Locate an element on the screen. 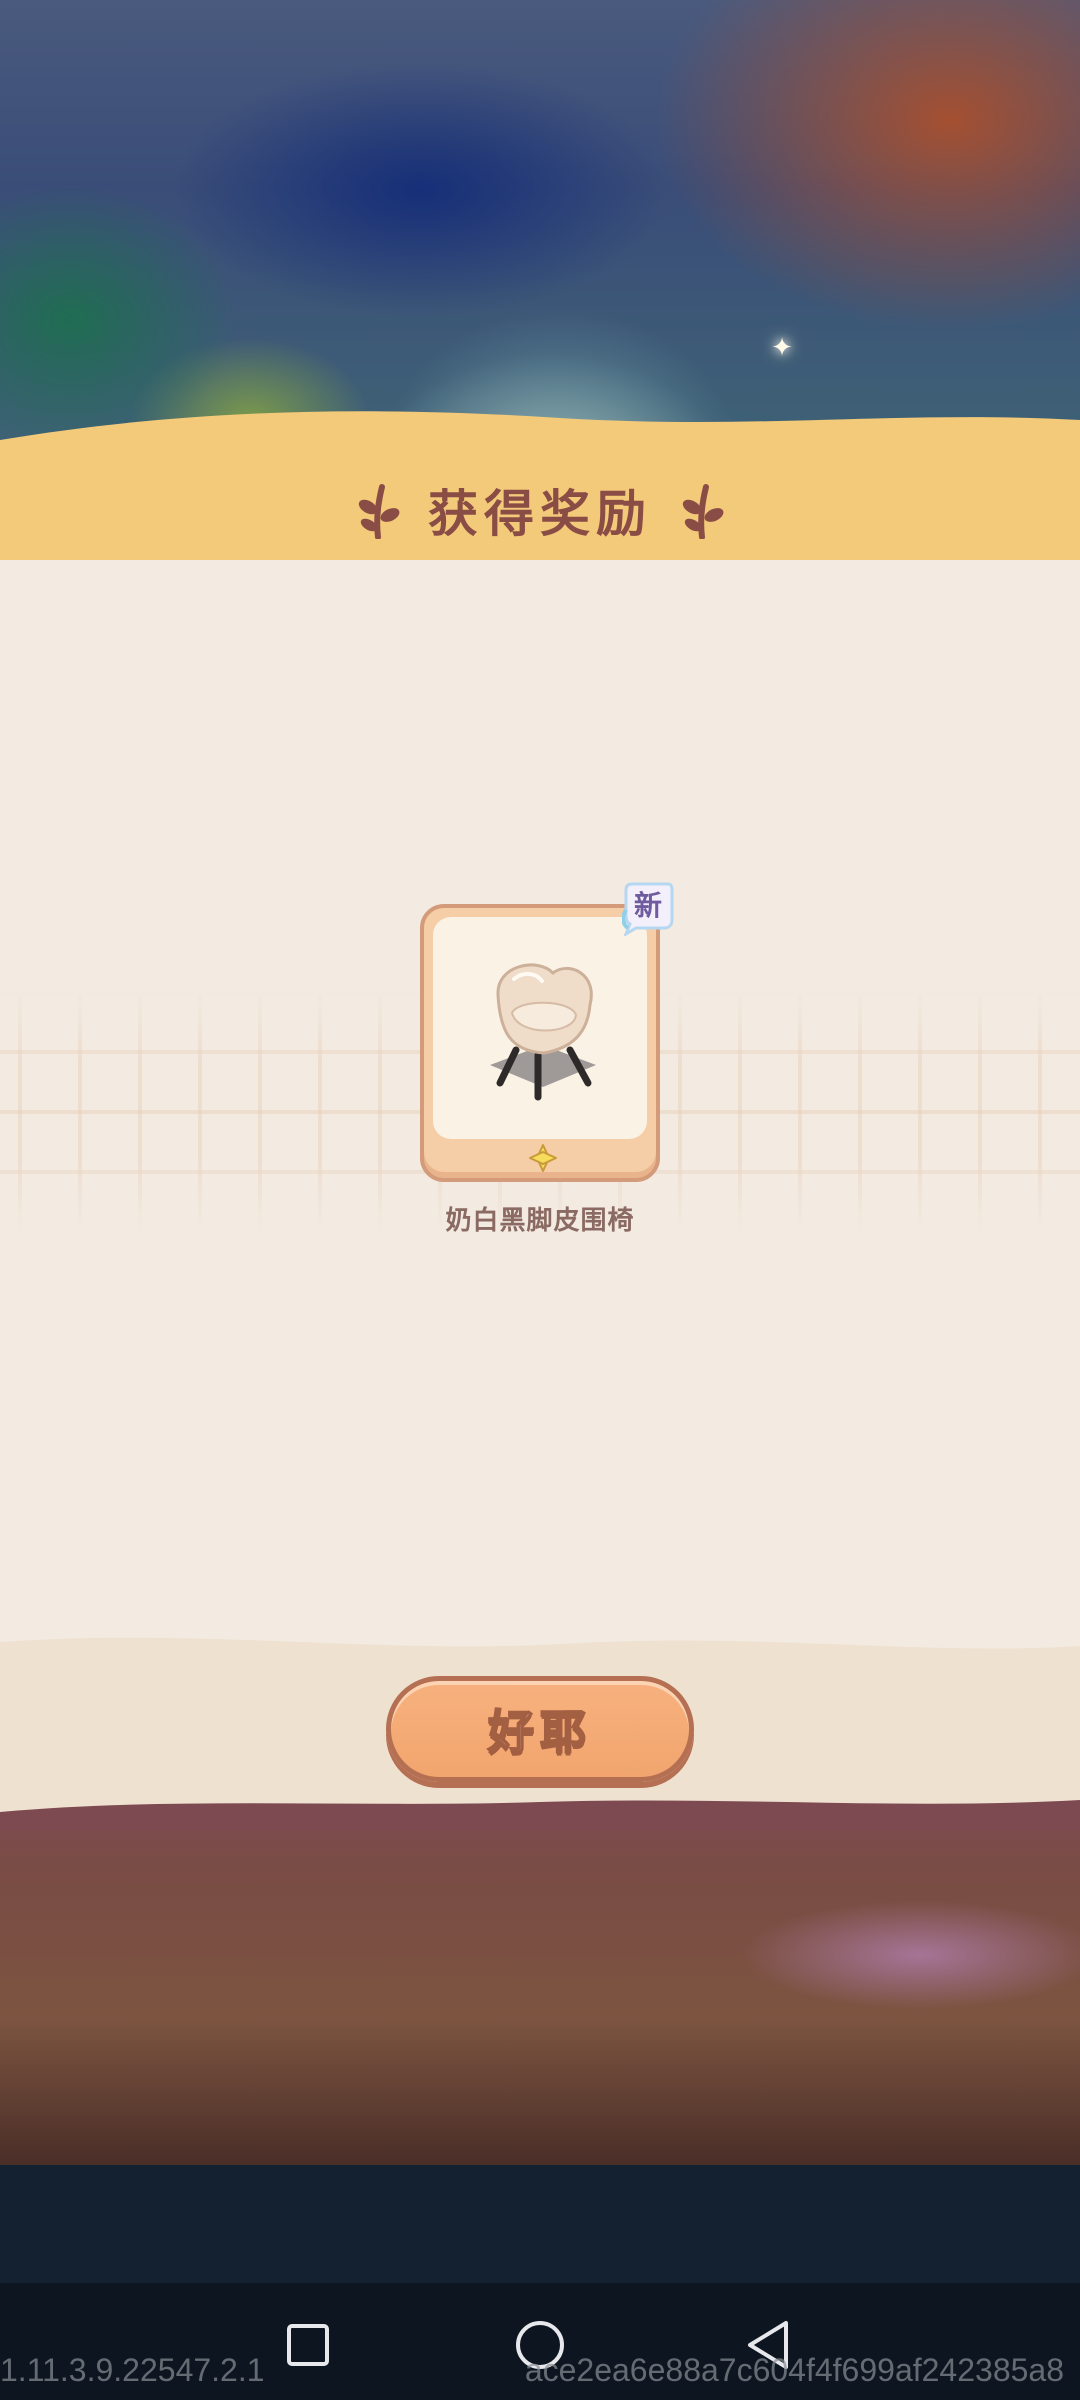  reward-item-card is located at coordinates (540, 1043).